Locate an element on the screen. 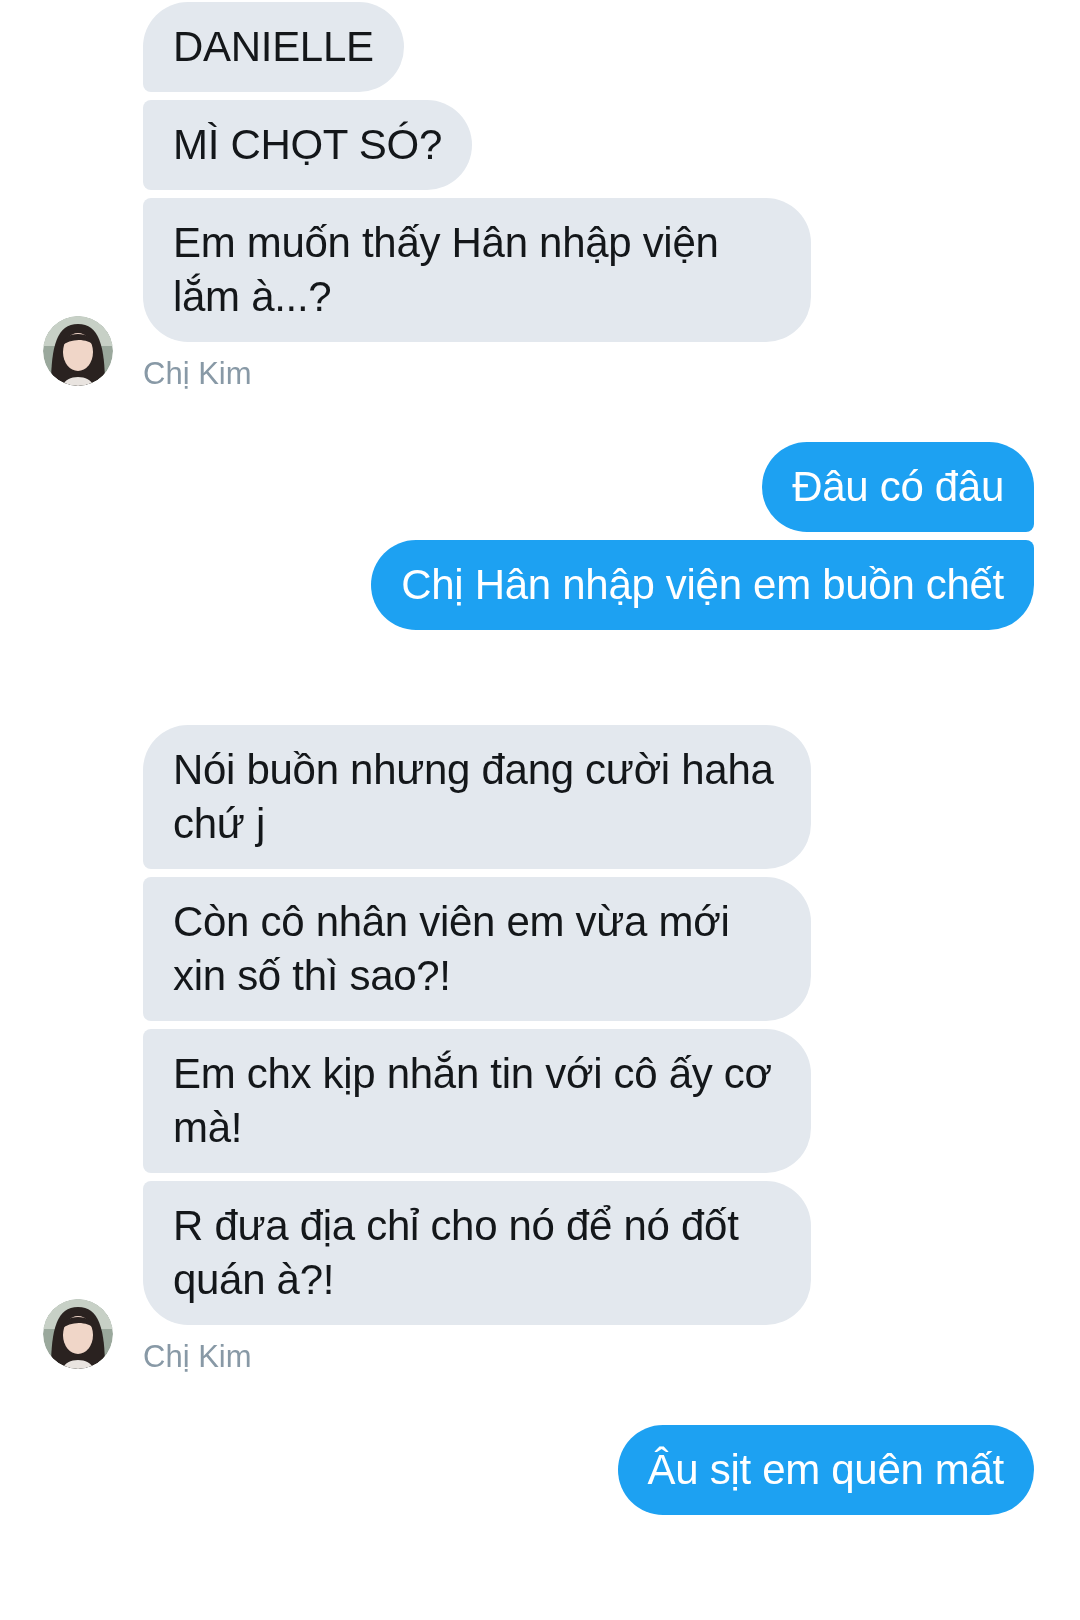 Image resolution: width=1080 pixels, height=1620 pixels. message-bubble: Chị Hân nhập viện em buồn chết is located at coordinates (702, 585).